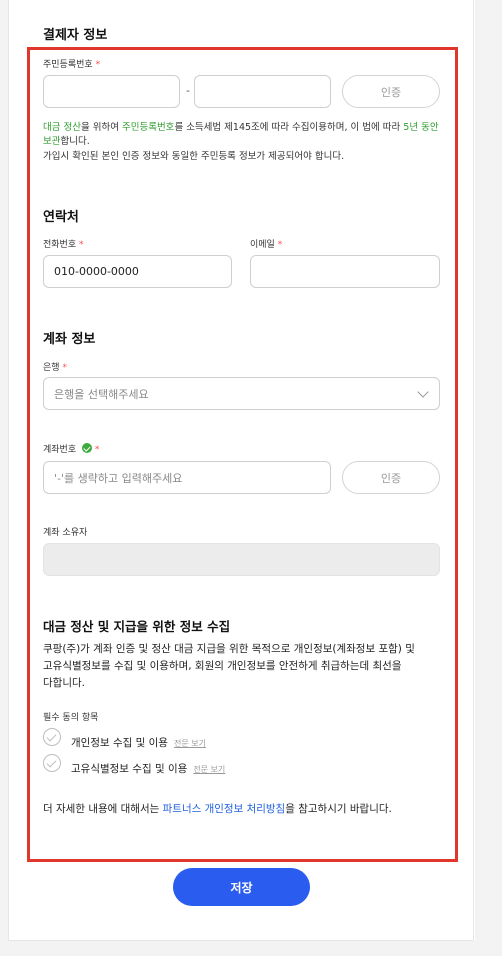  Describe the element at coordinates (423, 392) in the screenshot. I see `chevron-down-icon` at that location.